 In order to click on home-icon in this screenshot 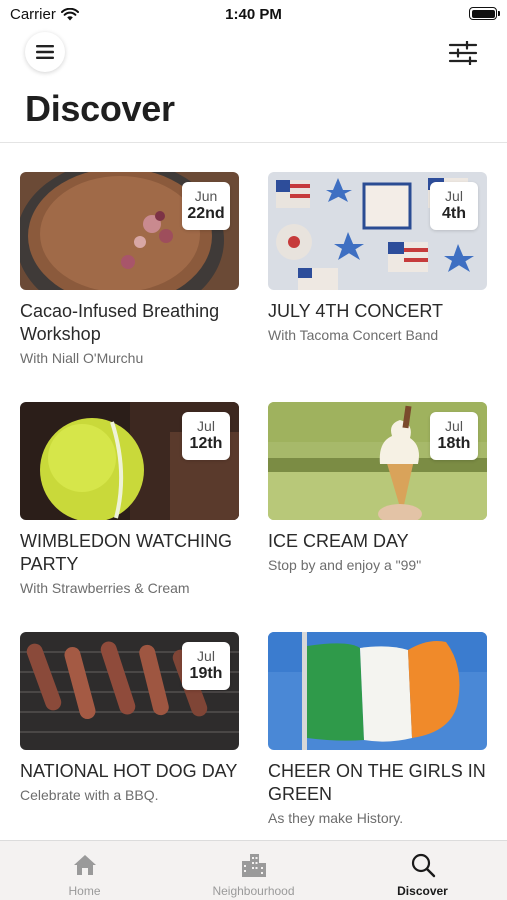, I will do `click(84, 865)`.